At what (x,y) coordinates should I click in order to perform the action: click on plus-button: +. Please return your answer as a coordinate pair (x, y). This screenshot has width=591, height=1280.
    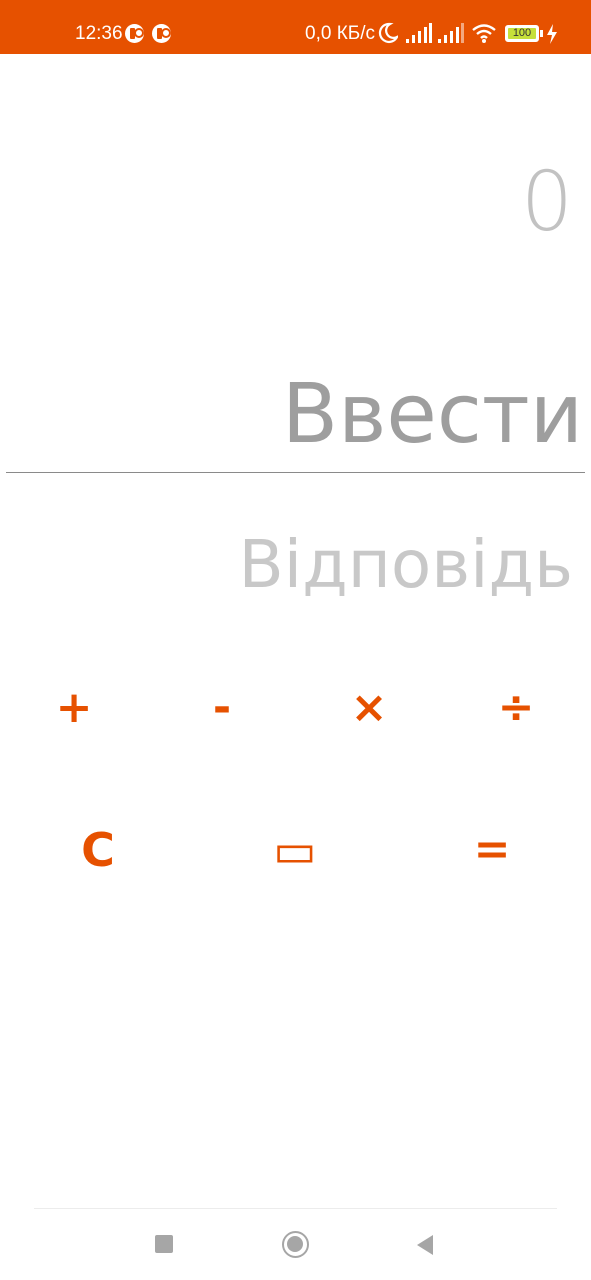
    Looking at the image, I should click on (74, 708).